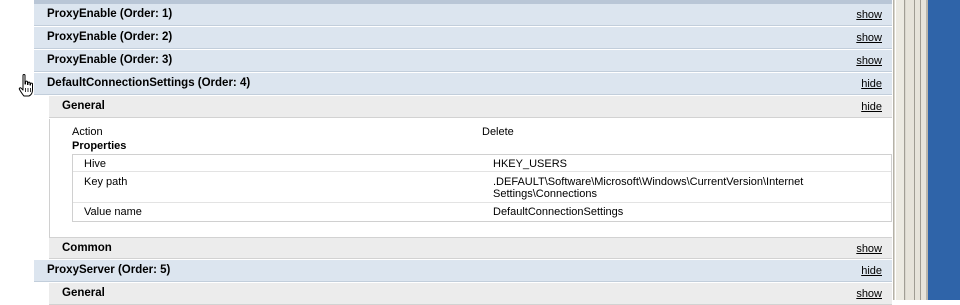 This screenshot has height=305, width=960. What do you see at coordinates (917, 150) in the screenshot?
I see `window-frame` at bounding box center [917, 150].